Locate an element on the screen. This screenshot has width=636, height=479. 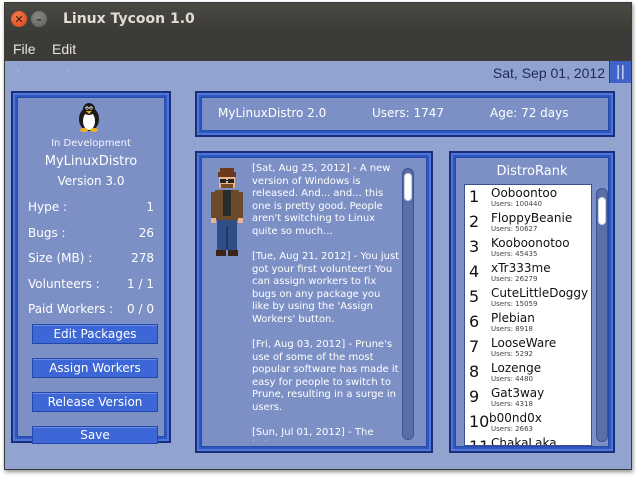
stat-hype: Hype : 1 is located at coordinates (91, 207).